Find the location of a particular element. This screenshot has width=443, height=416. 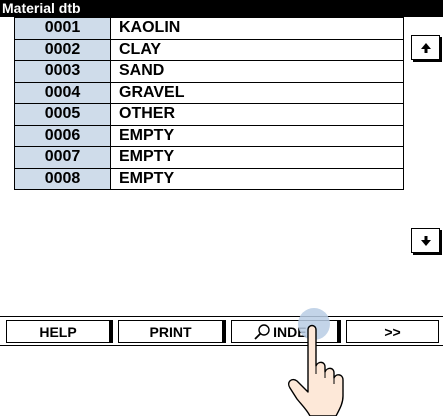

material-code: 0005 is located at coordinates (63, 115).